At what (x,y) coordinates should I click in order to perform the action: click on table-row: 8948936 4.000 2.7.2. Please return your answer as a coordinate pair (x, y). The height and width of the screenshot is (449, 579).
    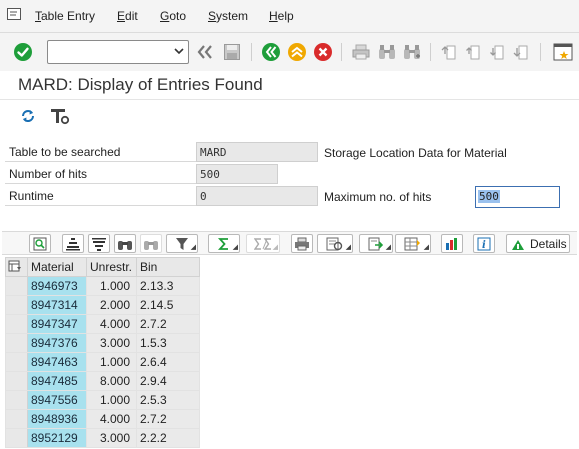
    Looking at the image, I should click on (102, 419).